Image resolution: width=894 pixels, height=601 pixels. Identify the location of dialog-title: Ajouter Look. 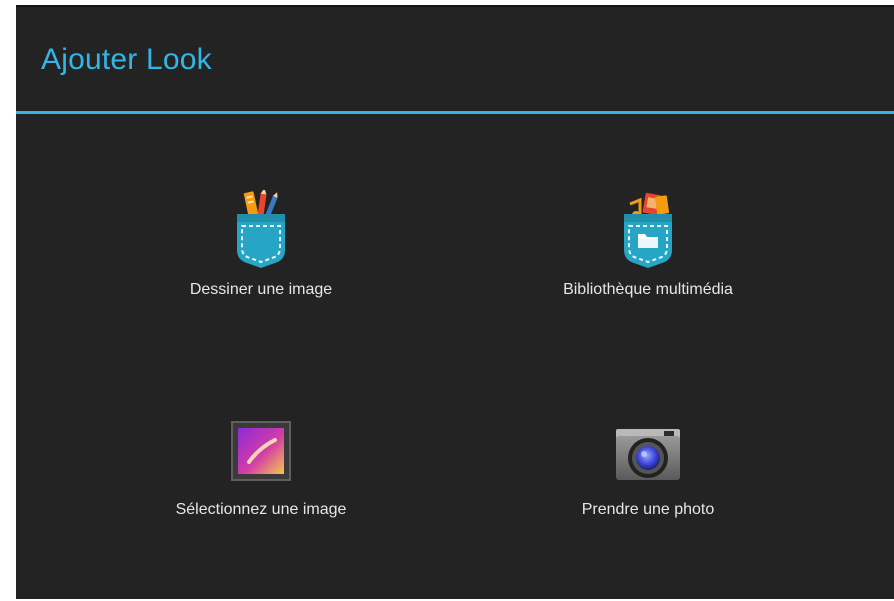
(126, 59).